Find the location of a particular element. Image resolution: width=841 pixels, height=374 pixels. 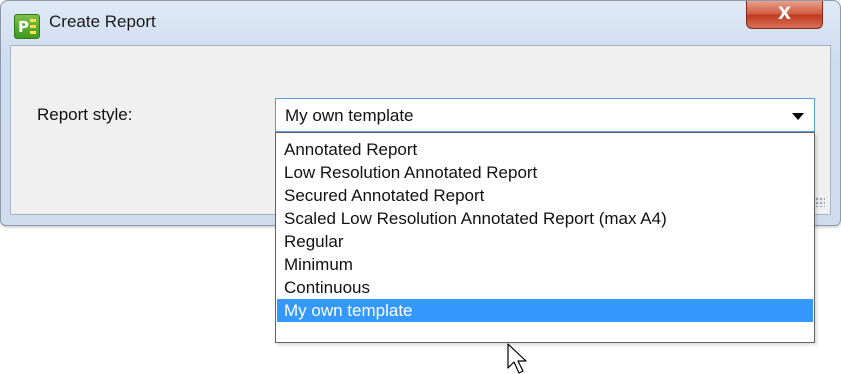

option-continuous: Continuous is located at coordinates (545, 287).